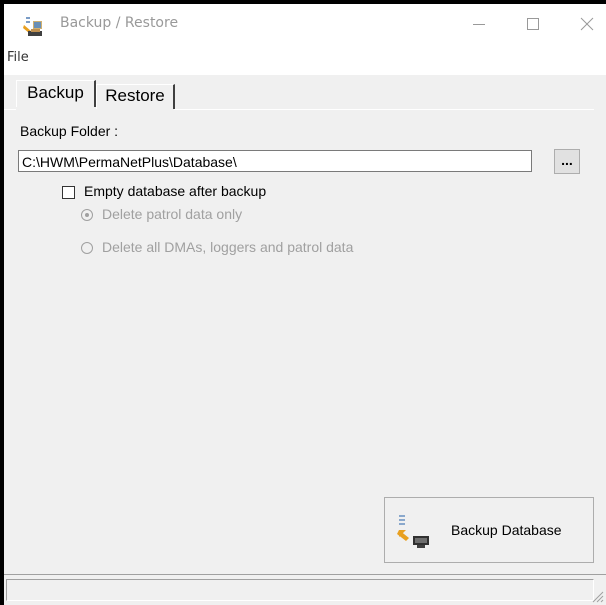  Describe the element at coordinates (415, 532) in the screenshot. I see `backup-database-icon` at that location.